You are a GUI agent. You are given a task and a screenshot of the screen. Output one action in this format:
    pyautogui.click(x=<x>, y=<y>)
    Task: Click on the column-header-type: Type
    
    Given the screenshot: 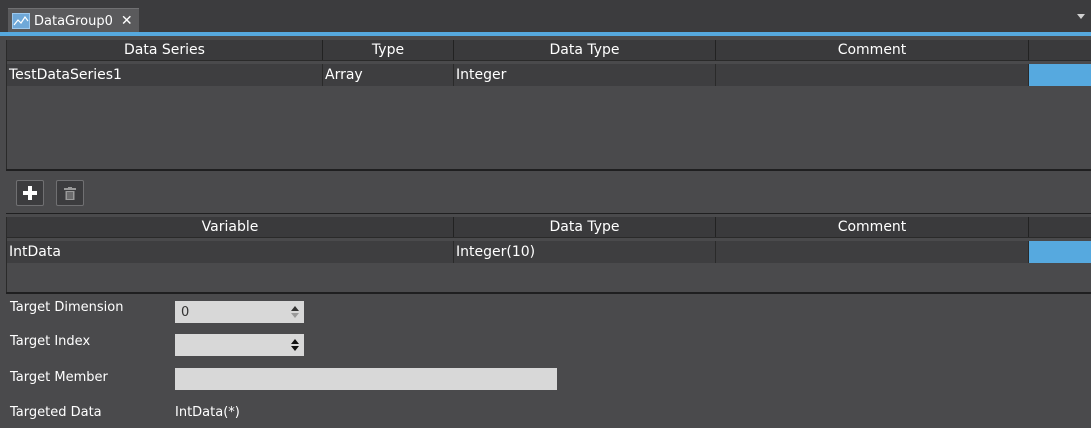 What is the action you would take?
    pyautogui.click(x=388, y=50)
    